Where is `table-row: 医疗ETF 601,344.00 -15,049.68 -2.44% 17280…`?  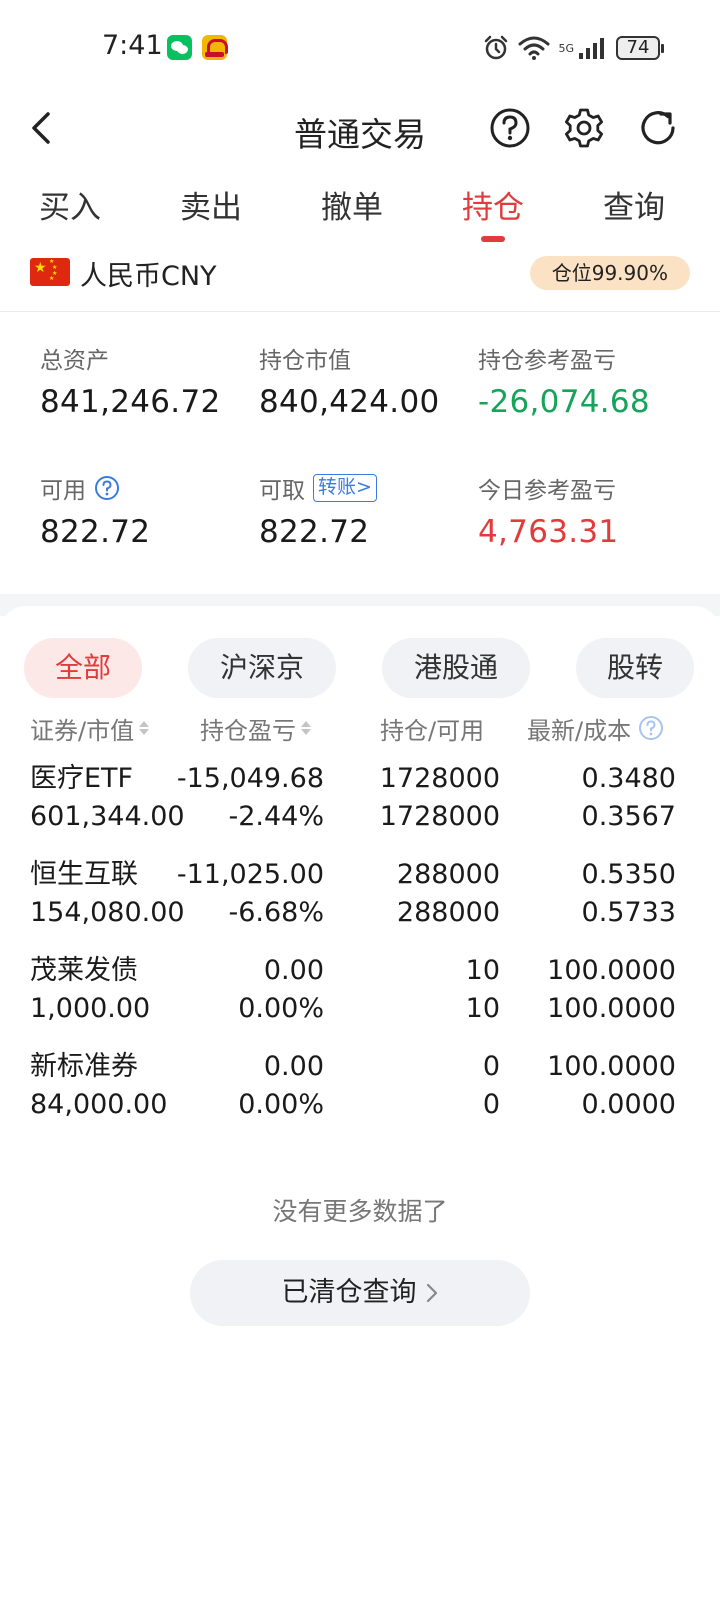 table-row: 医疗ETF 601,344.00 -15,049.68 -2.44% 17280… is located at coordinates (360, 808).